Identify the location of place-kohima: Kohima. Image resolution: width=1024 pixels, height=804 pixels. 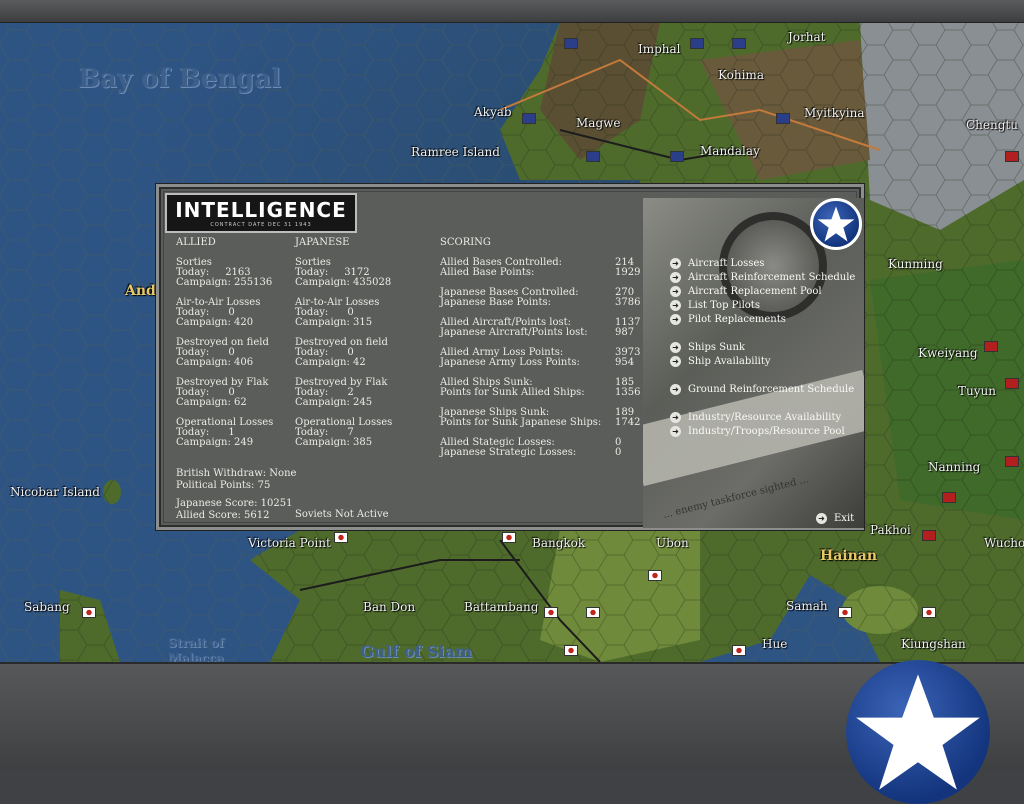
(741, 75).